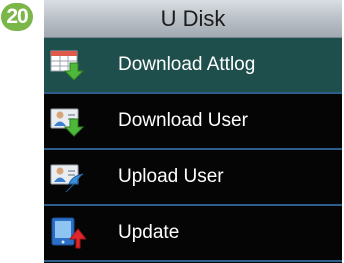 This screenshot has height=263, width=344. I want to click on page-title: U Disk, so click(193, 18).